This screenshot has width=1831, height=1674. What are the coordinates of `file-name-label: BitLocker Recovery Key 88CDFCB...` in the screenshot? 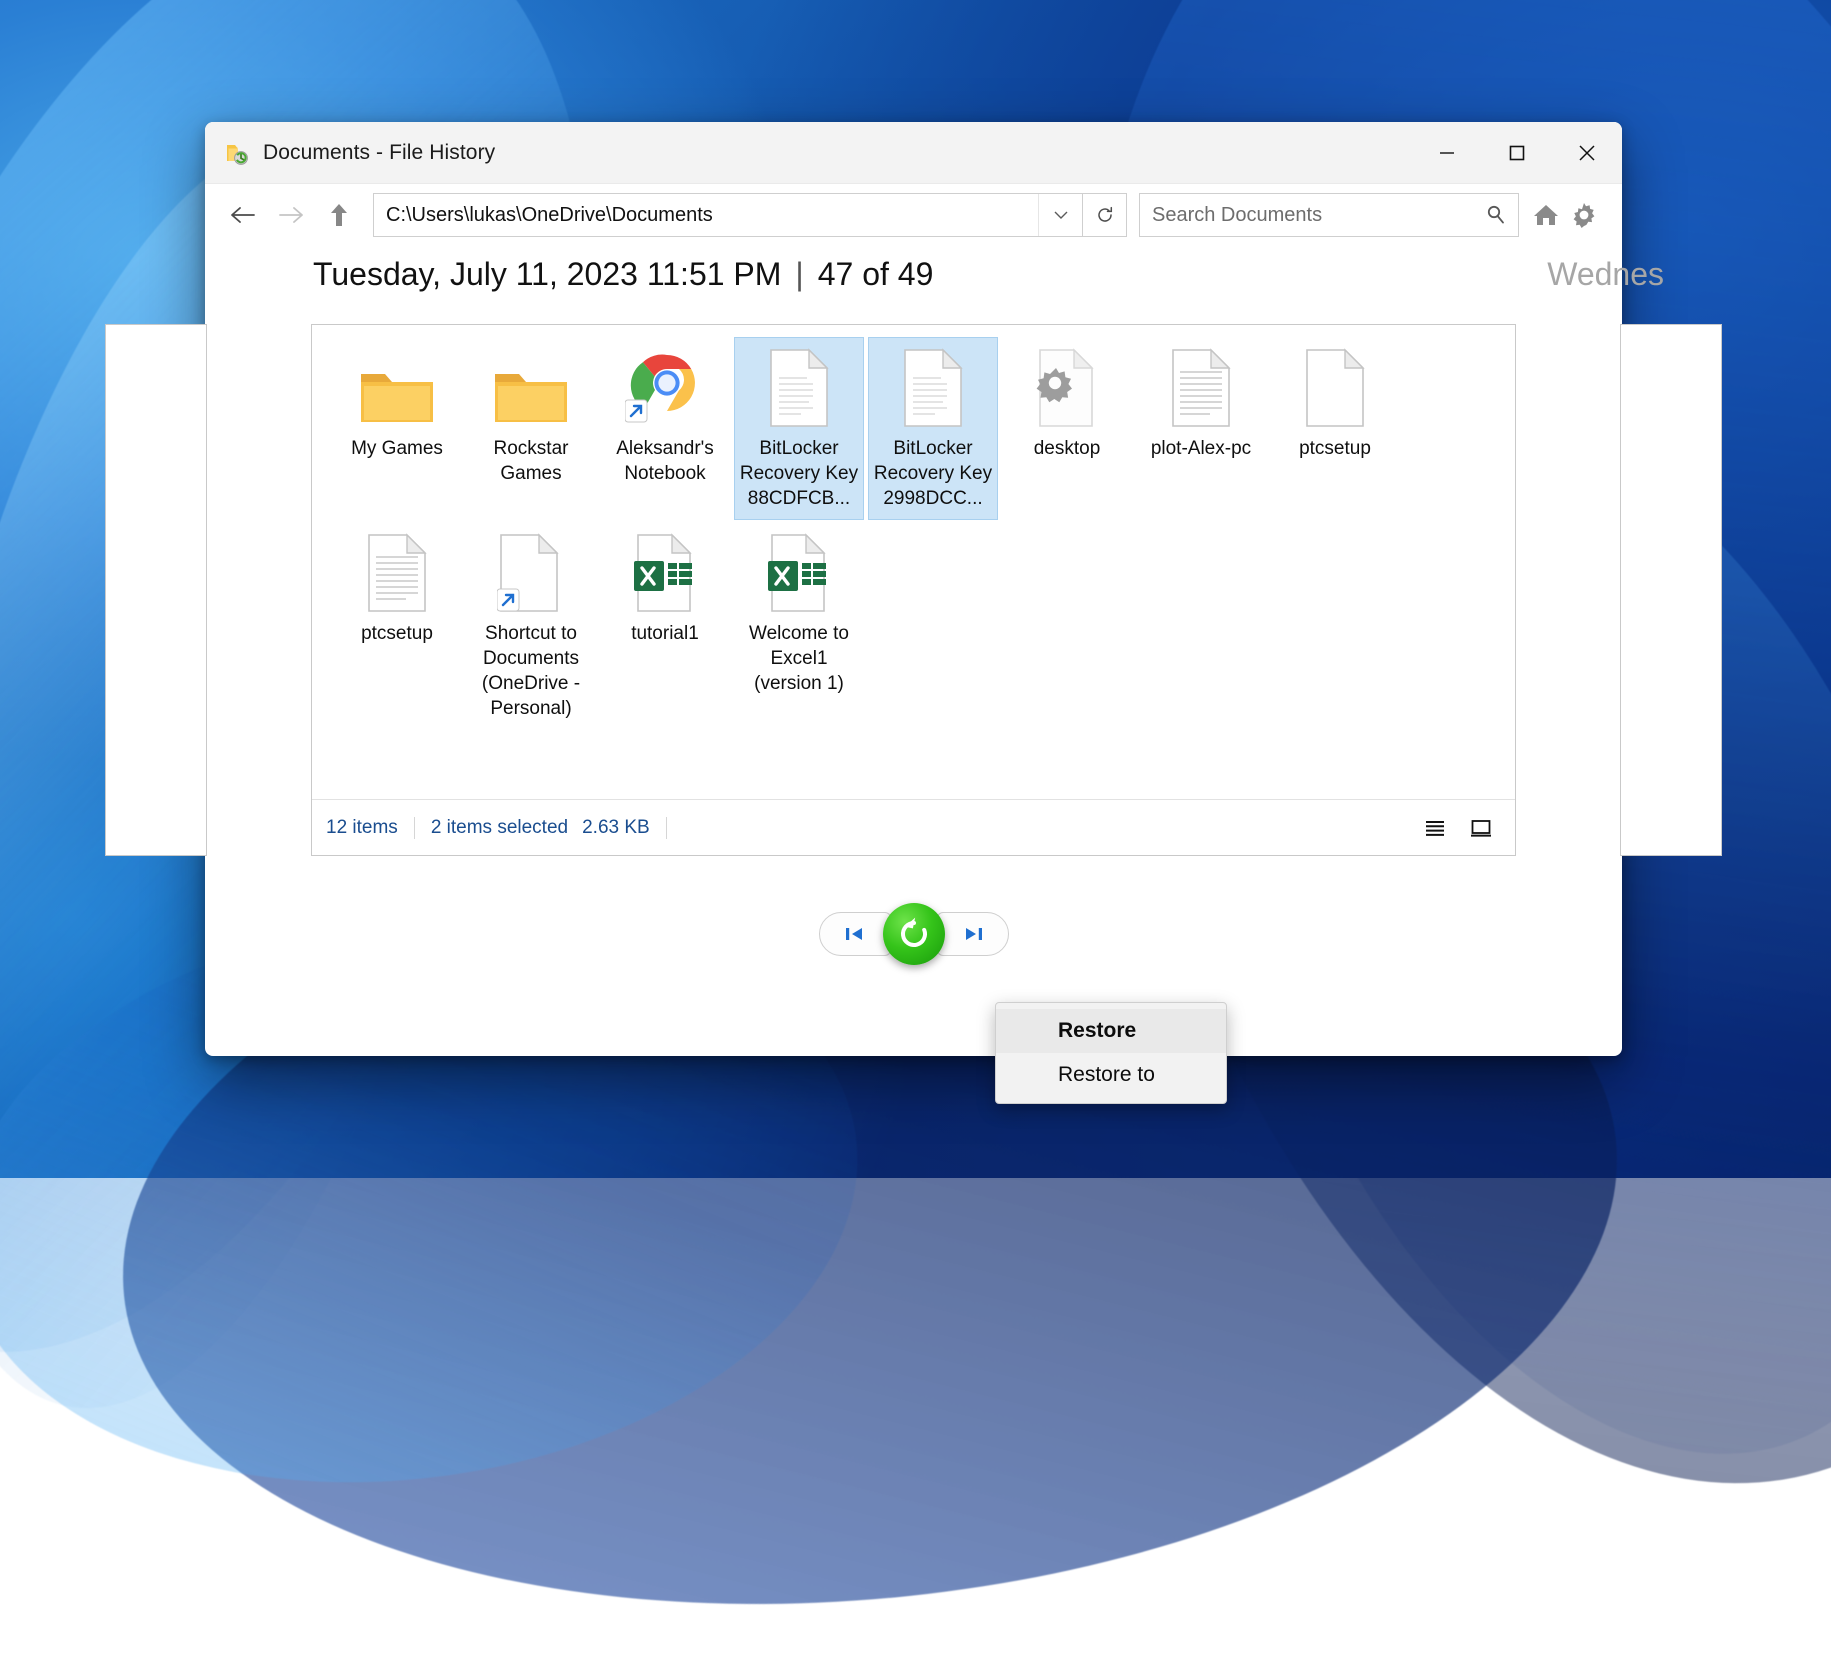 It's located at (799, 474).